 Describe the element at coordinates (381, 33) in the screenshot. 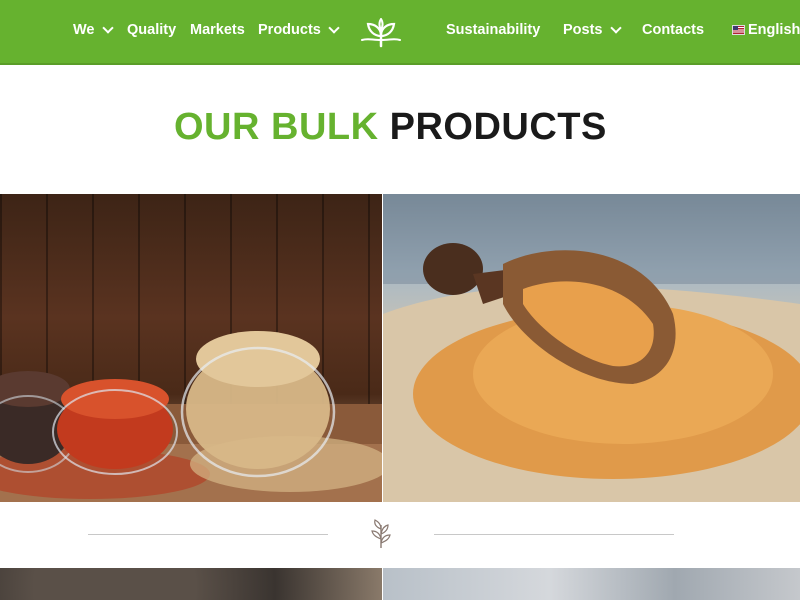

I see `sprout-logo-icon` at that location.